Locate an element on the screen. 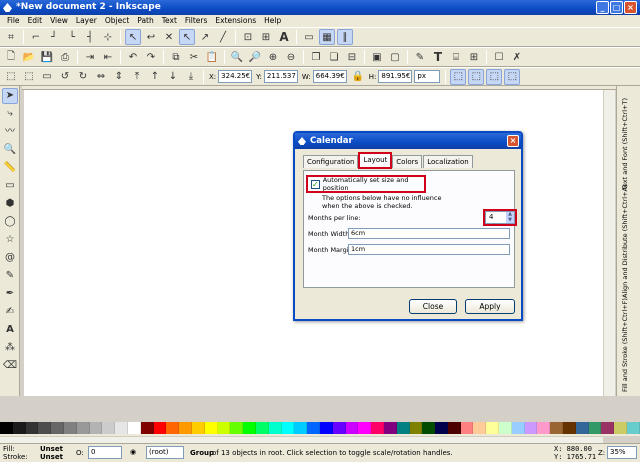  ellipse-tool-icon: ◯ is located at coordinates (10, 222).